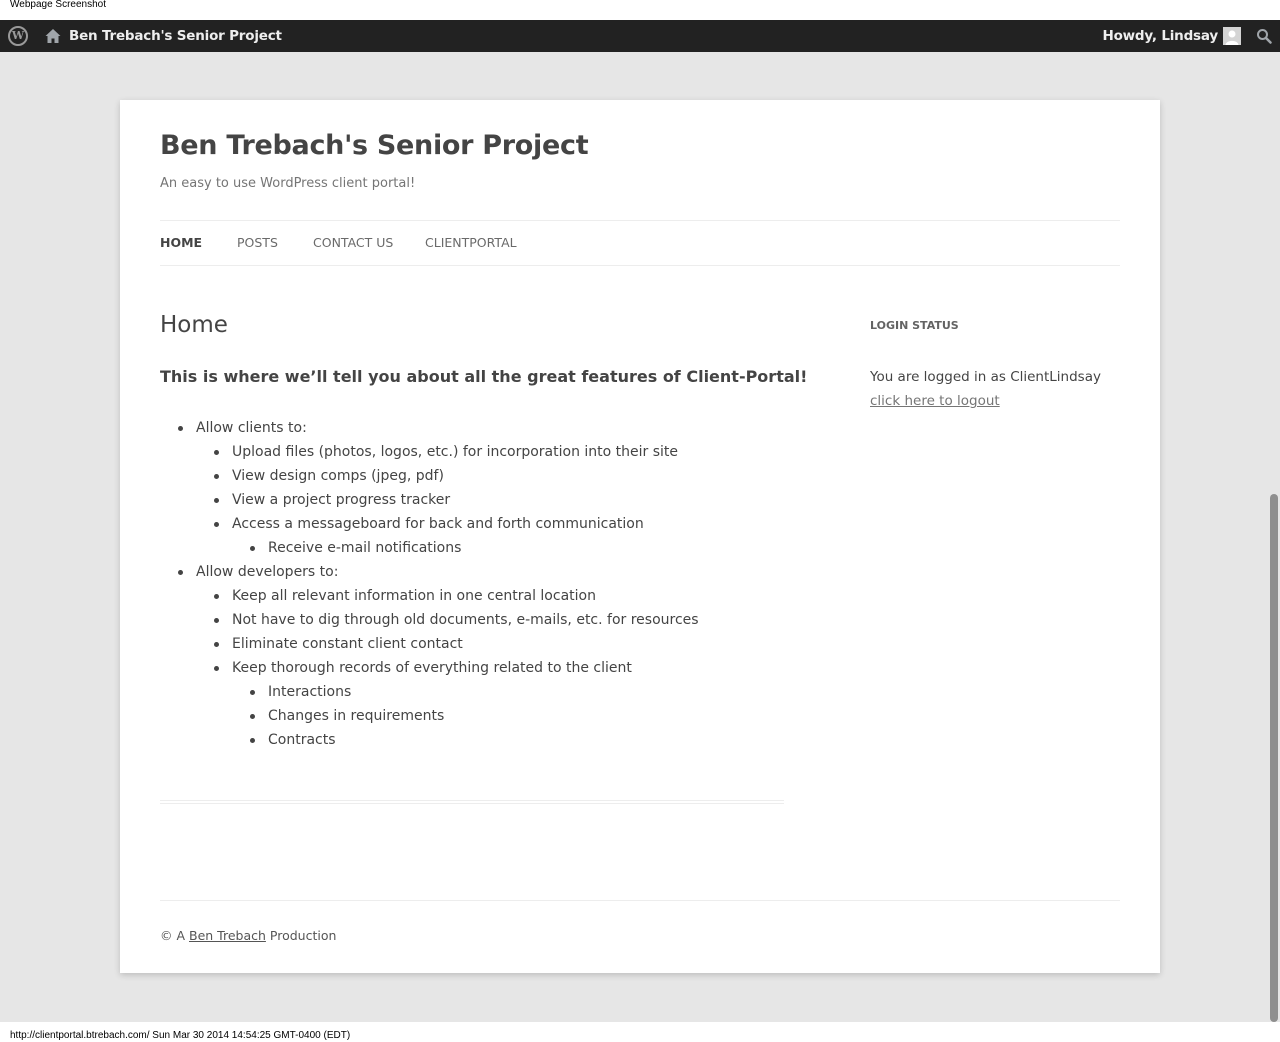  Describe the element at coordinates (438, 572) in the screenshot. I see `list-item: Allow developers to:` at that location.